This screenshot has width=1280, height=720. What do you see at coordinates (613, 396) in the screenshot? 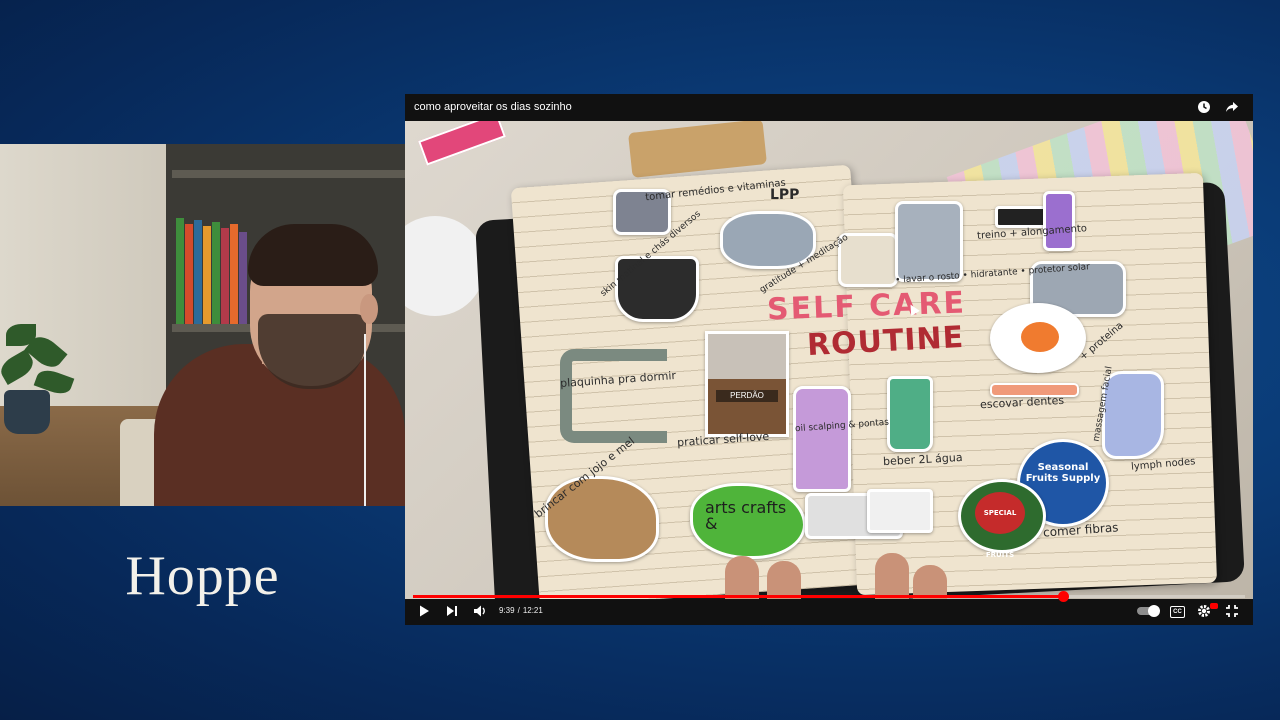
I see `frame-sticker` at bounding box center [613, 396].